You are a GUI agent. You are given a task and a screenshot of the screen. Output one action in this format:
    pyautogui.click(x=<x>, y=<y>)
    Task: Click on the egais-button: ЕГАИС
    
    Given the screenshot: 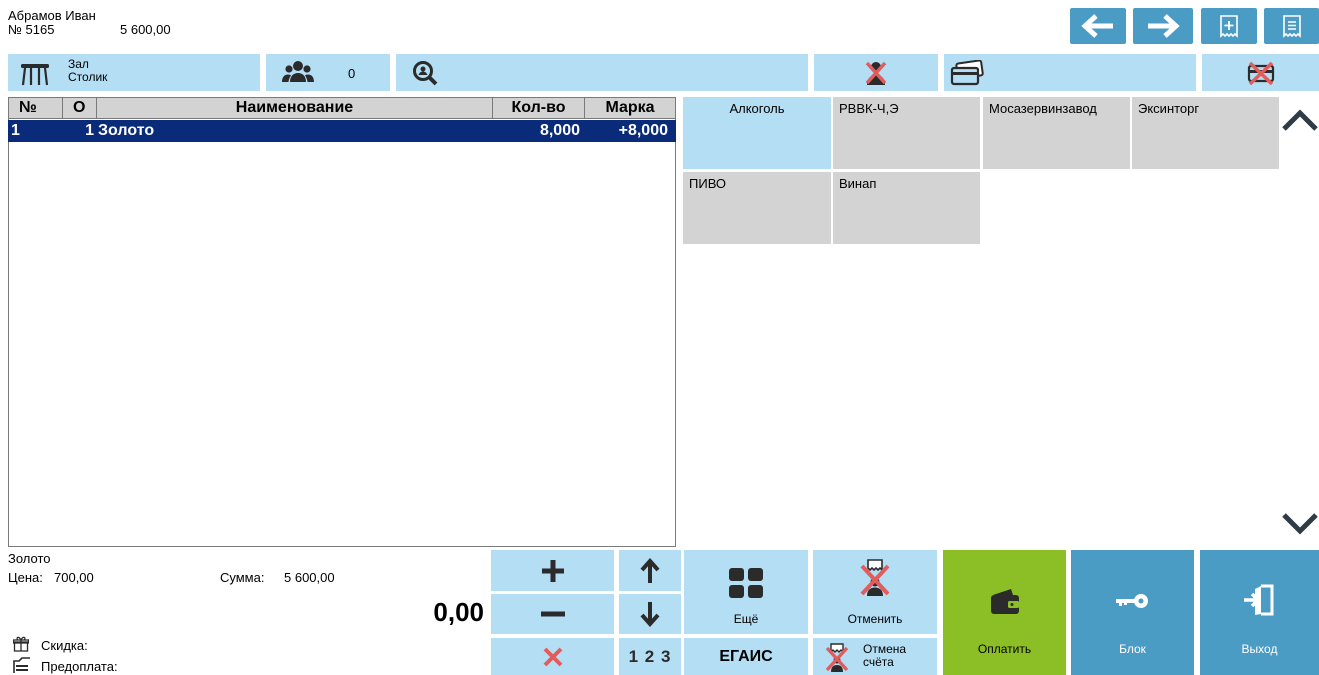 What is the action you would take?
    pyautogui.click(x=746, y=656)
    